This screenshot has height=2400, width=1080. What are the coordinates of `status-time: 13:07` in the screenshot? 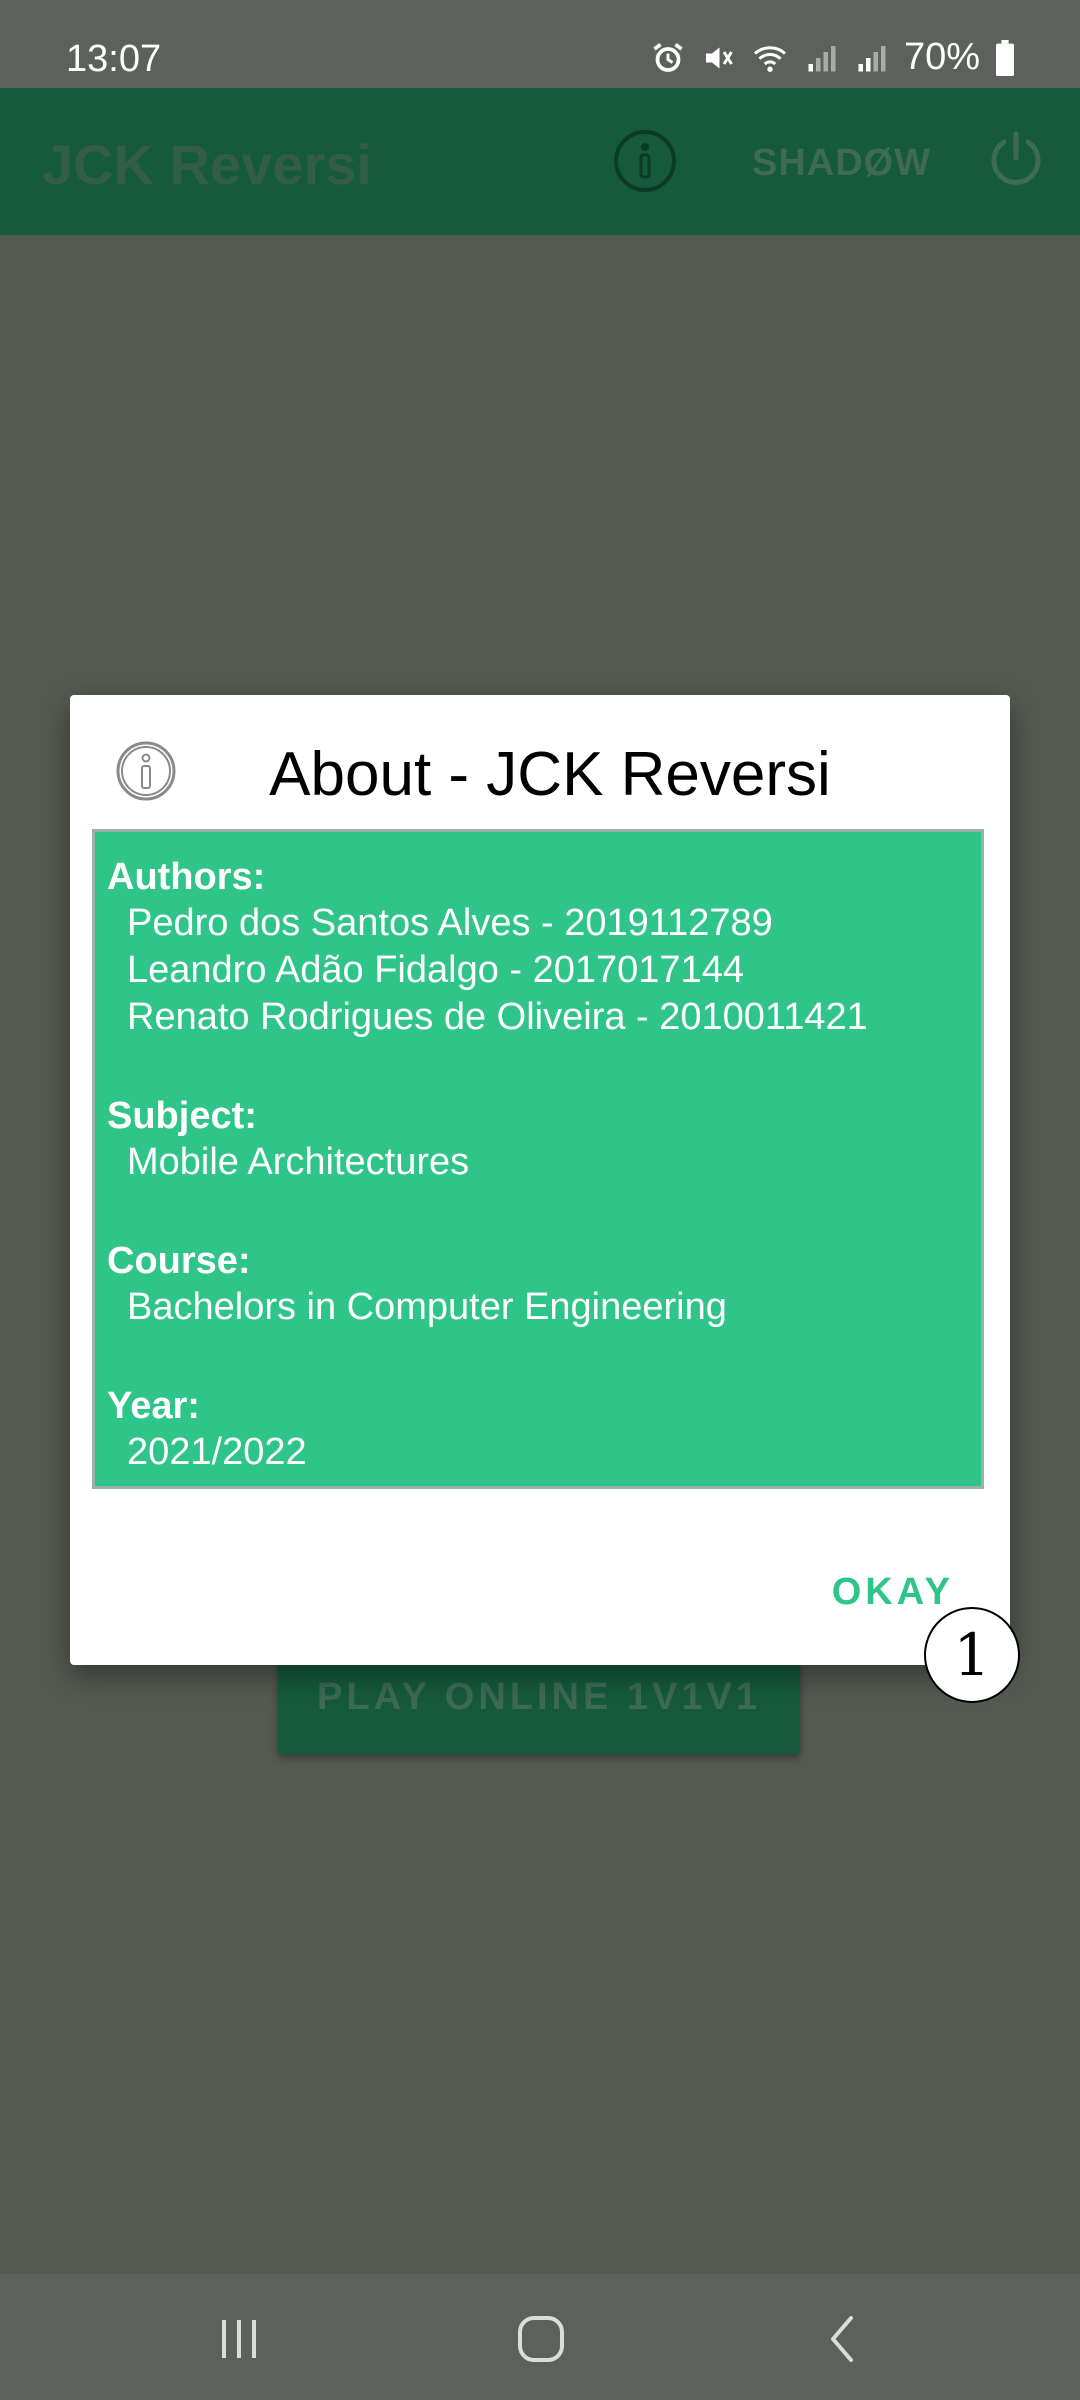 It's located at (114, 59).